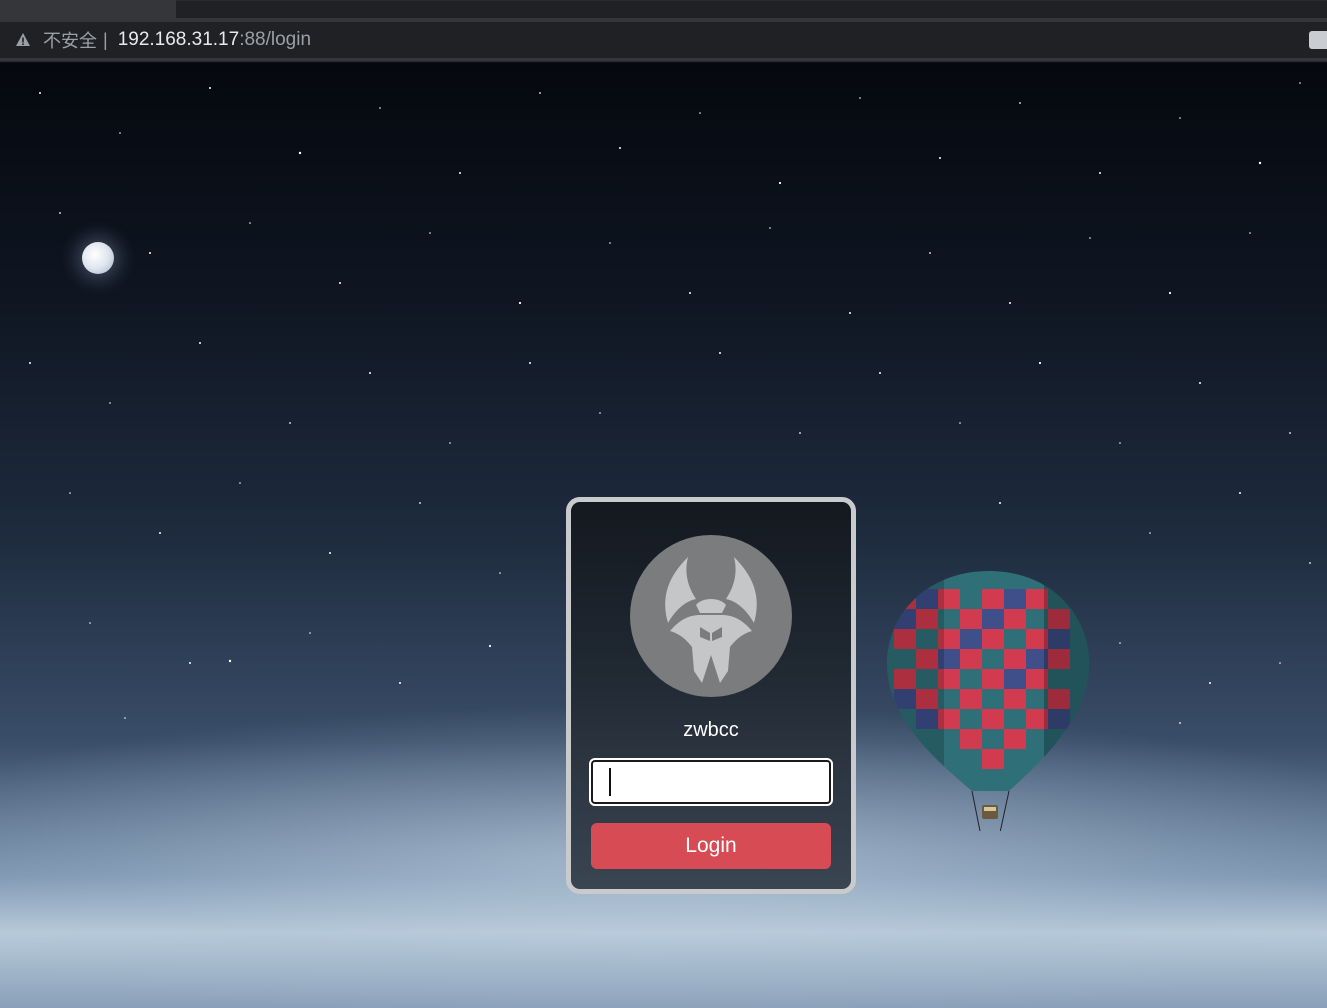  I want to click on active-tab, so click(751, 9).